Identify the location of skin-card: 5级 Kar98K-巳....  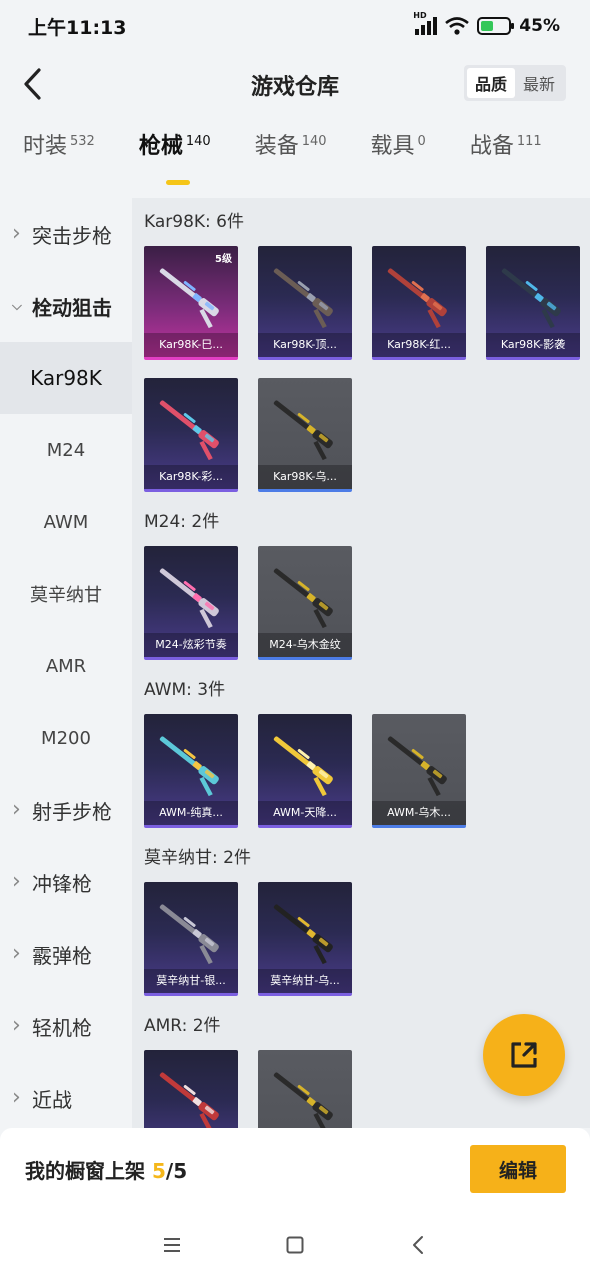
(191, 303).